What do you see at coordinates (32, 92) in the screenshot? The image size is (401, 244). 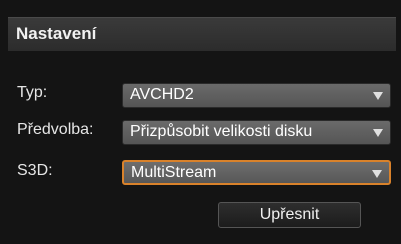 I see `type-label: Typ:` at bounding box center [32, 92].